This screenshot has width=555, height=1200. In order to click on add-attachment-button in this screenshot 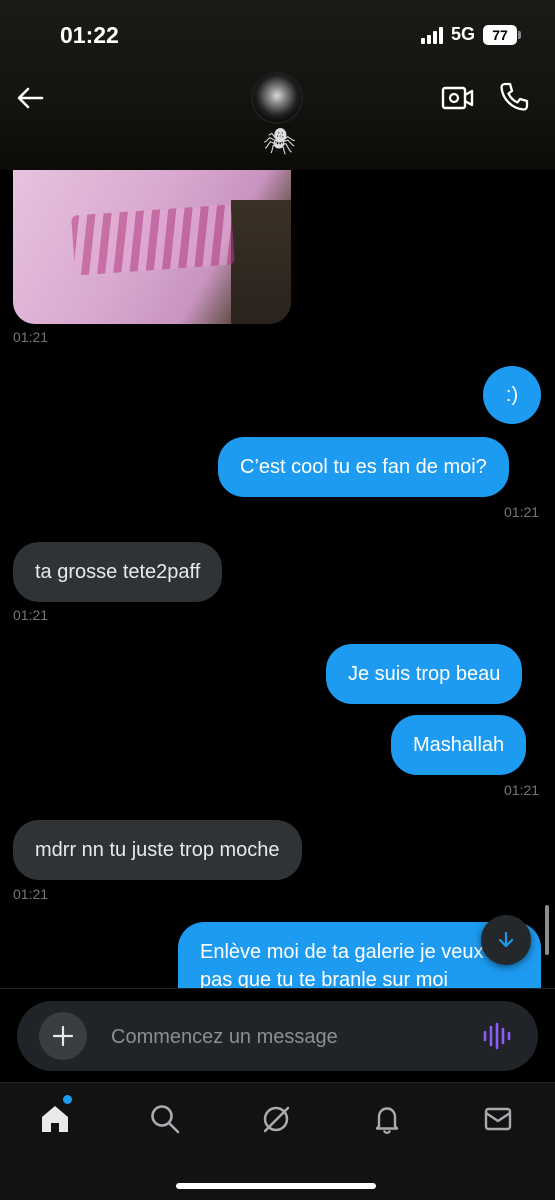, I will do `click(63, 1036)`.